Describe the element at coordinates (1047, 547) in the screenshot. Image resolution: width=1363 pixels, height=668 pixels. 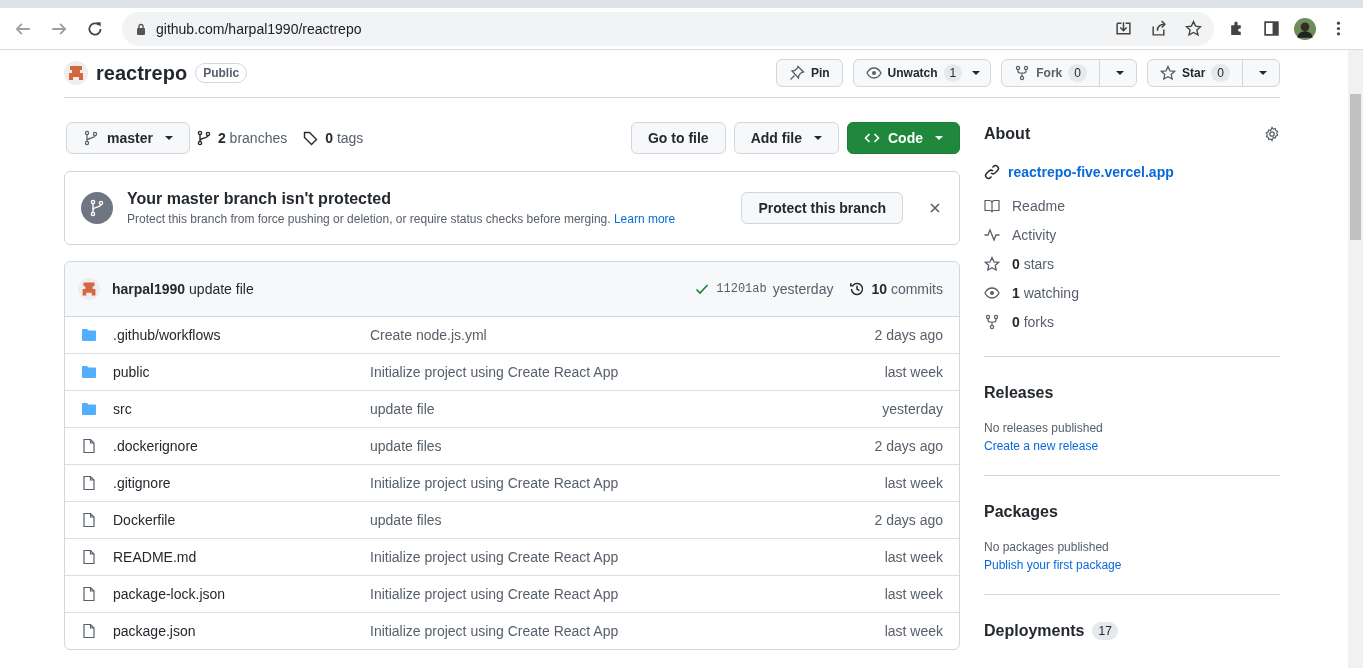
I see `section-note: No packages published` at that location.